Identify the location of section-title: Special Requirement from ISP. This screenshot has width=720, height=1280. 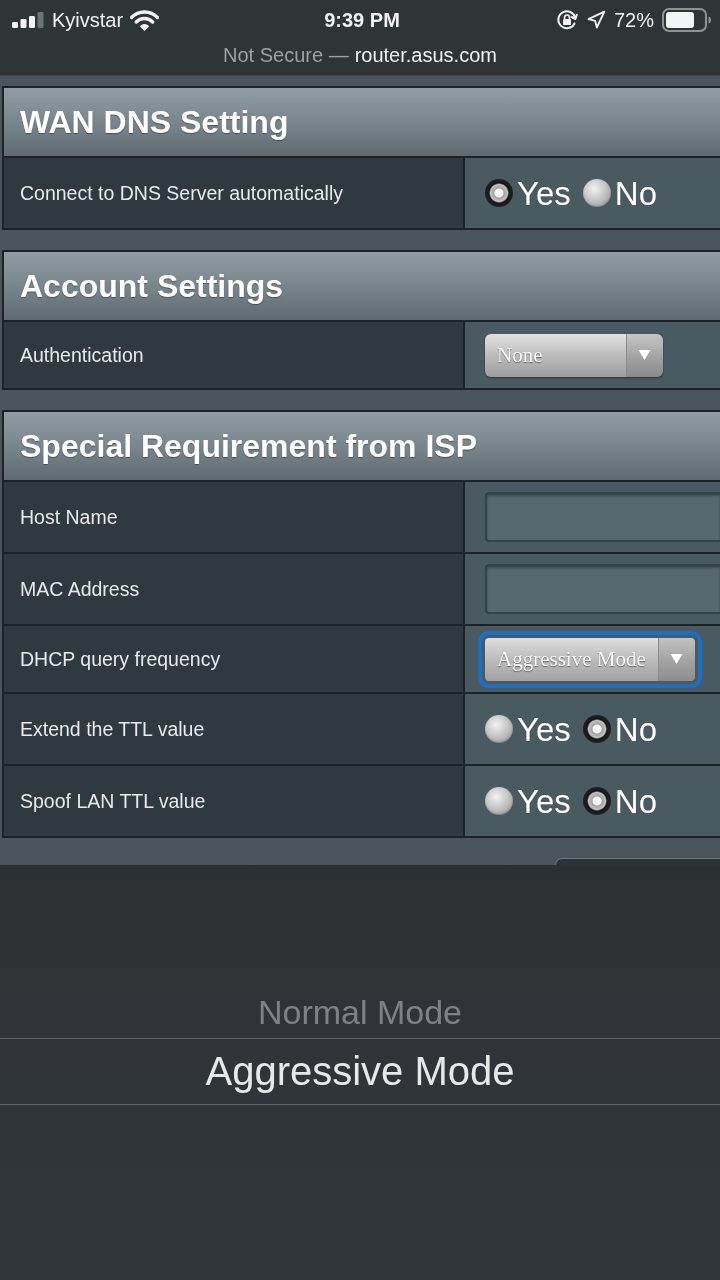
(248, 446).